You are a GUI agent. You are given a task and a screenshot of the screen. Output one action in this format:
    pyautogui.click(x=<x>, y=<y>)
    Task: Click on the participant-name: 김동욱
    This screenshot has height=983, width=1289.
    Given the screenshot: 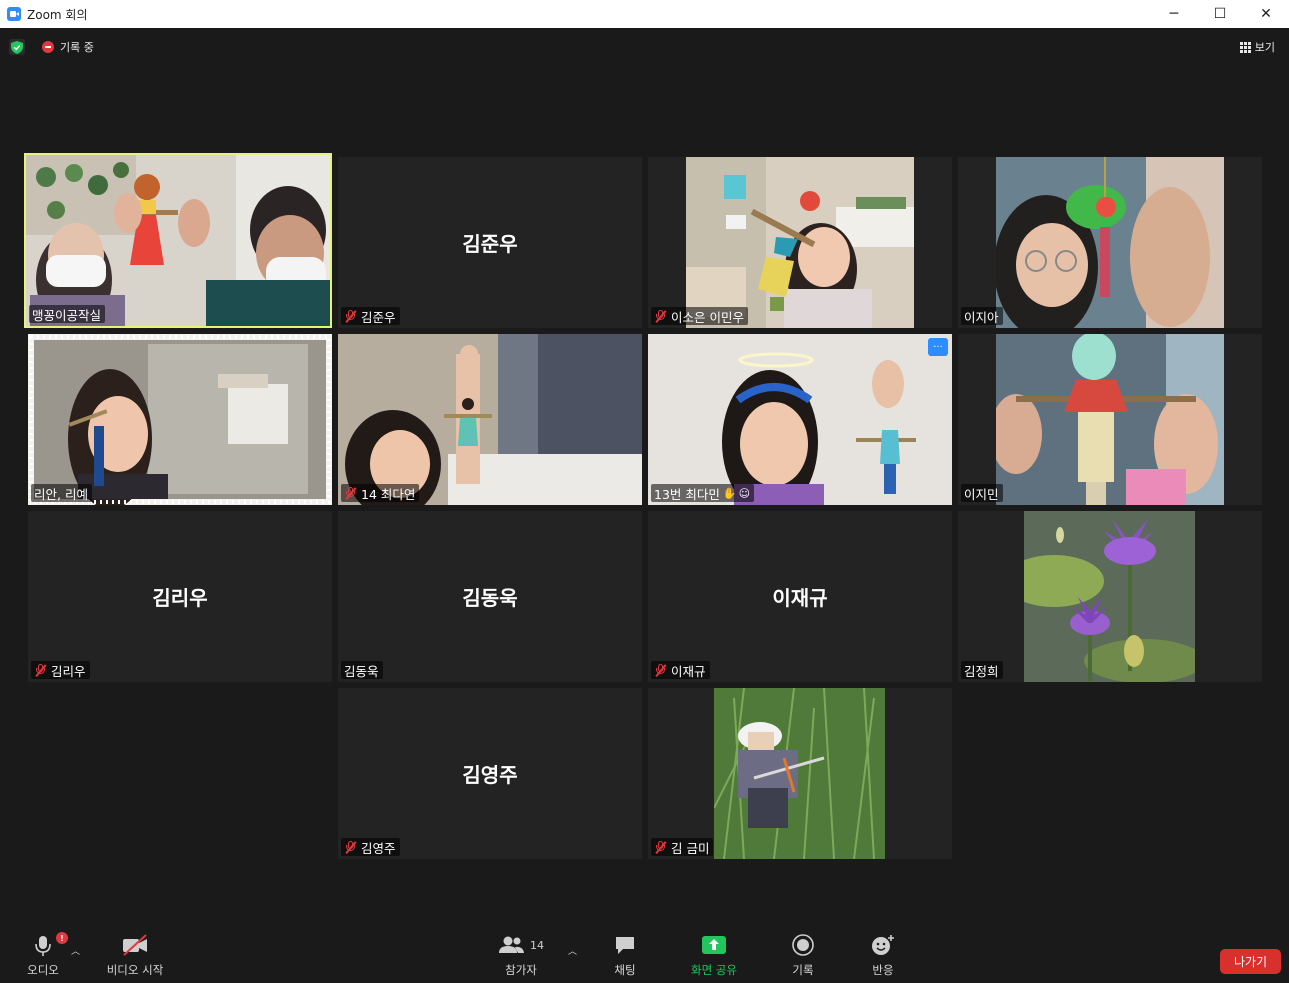 What is the action you would take?
    pyautogui.click(x=361, y=671)
    